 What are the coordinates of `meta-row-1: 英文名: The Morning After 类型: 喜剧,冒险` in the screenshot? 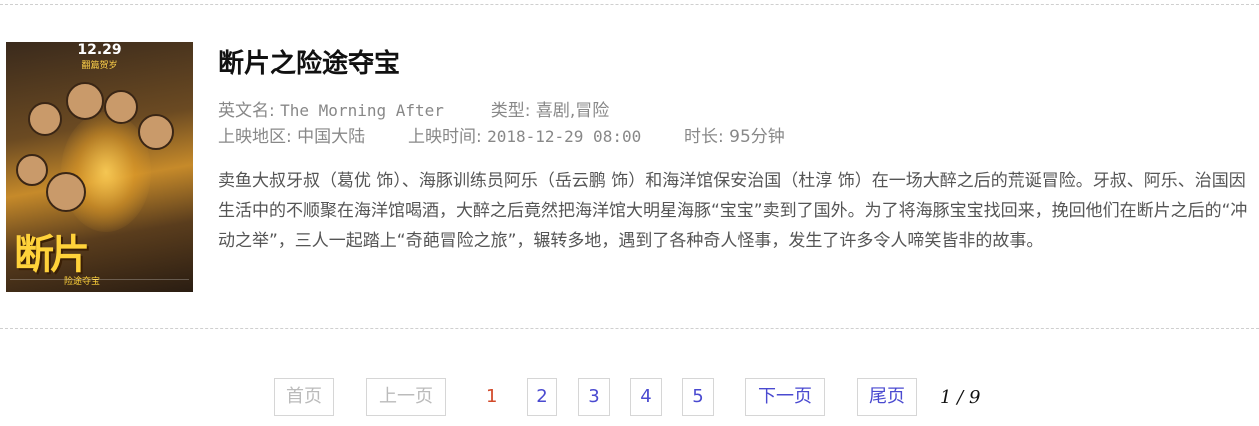 It's located at (413, 111).